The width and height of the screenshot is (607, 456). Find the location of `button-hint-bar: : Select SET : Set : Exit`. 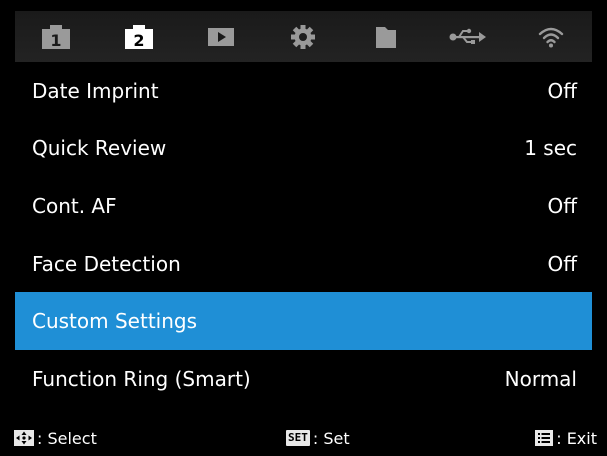

button-hint-bar: : Select SET : Set : Exit is located at coordinates (303, 438).